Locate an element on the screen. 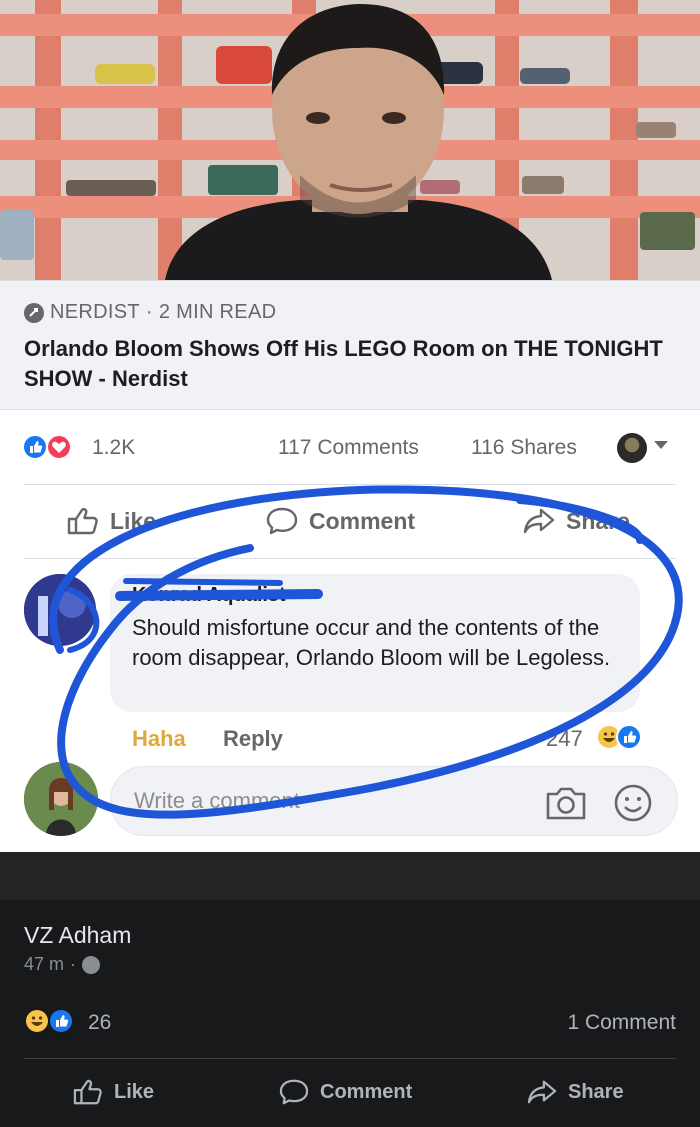 This screenshot has height=1127, width=700. commenter-name: Konrad Aqualist is located at coordinates (209, 595).